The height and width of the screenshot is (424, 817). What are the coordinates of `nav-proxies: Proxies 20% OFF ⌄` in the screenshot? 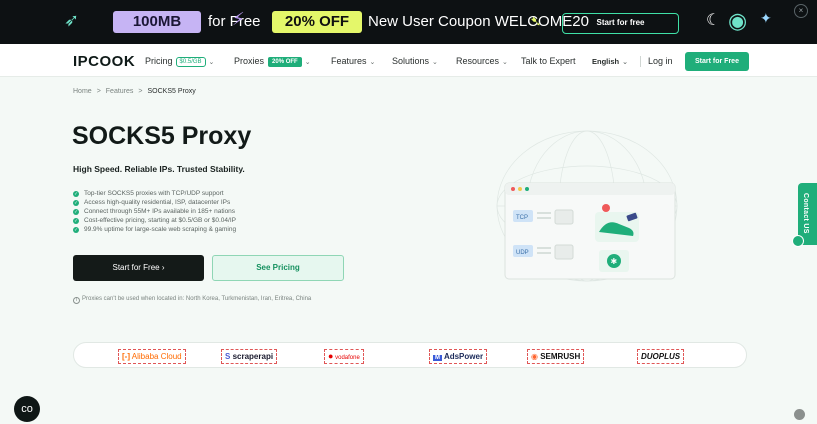 It's located at (272, 61).